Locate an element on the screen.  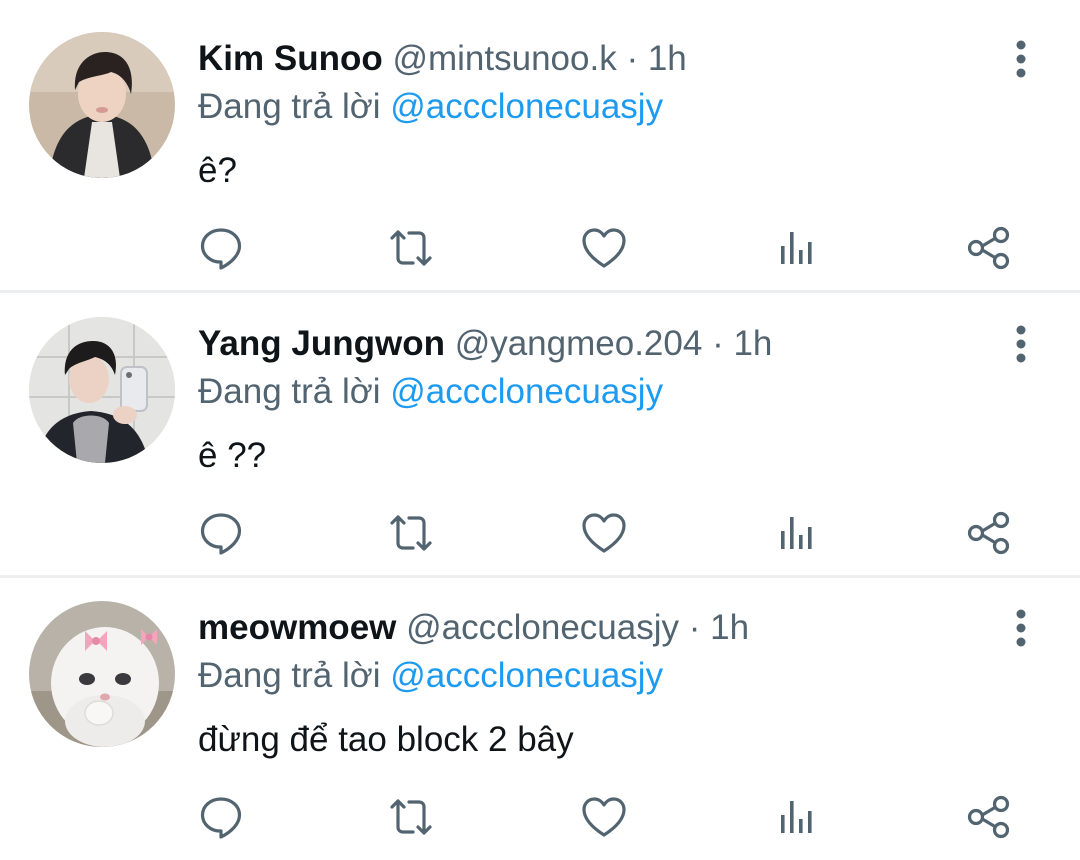
user-handle: @accclonecuasjy is located at coordinates (542, 627).